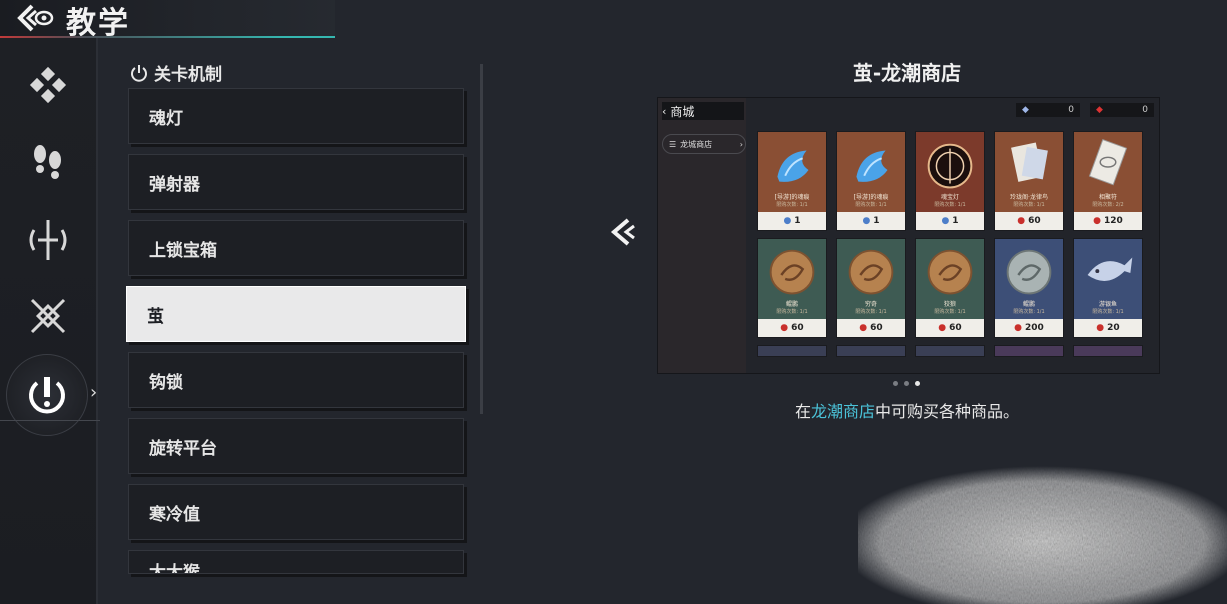 This screenshot has height=604, width=1227. I want to click on list-item-partial: 大大猴, so click(296, 562).